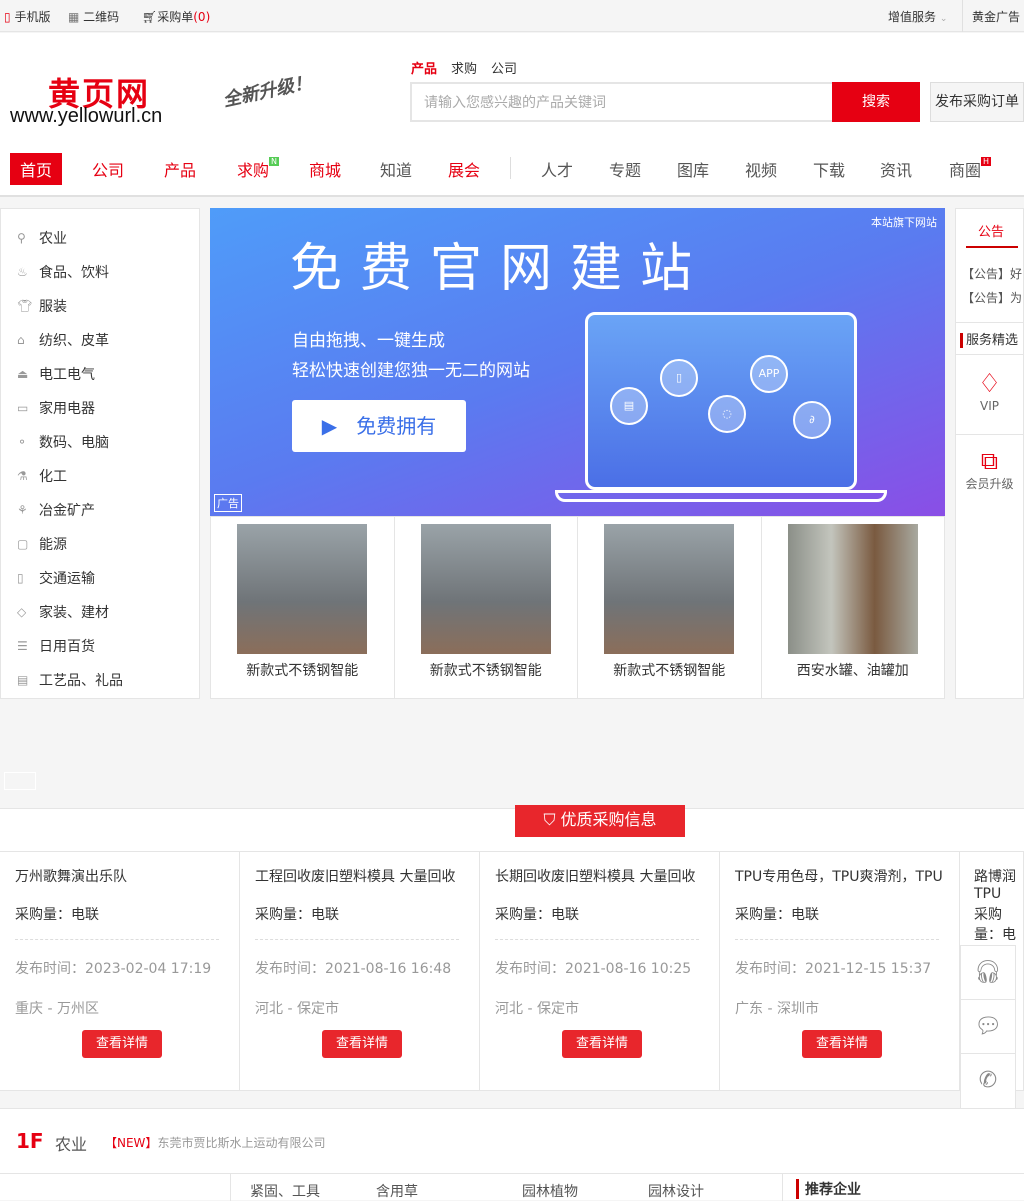 The height and width of the screenshot is (1201, 1024). What do you see at coordinates (274, 161) in the screenshot?
I see `new-badge: N` at bounding box center [274, 161].